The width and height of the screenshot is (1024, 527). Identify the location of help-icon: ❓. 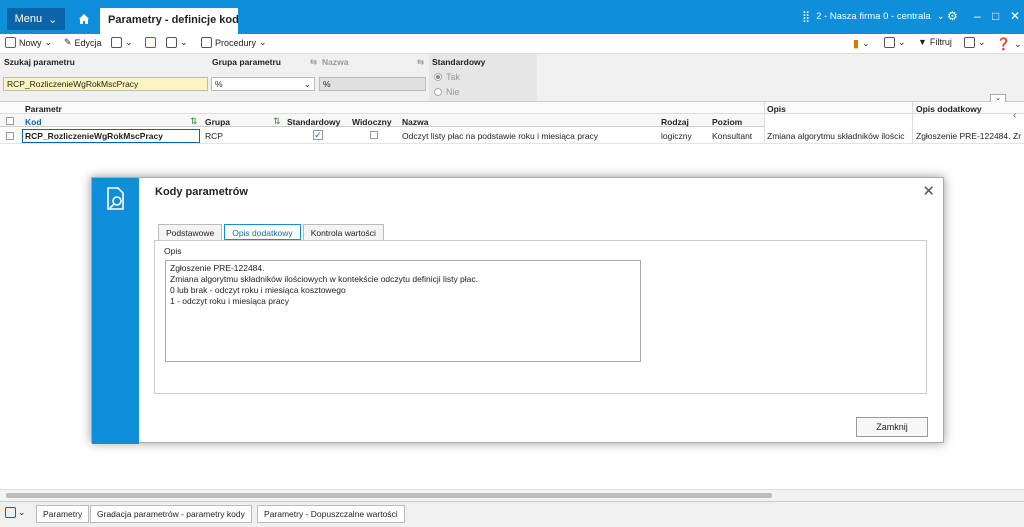
(1003, 44).